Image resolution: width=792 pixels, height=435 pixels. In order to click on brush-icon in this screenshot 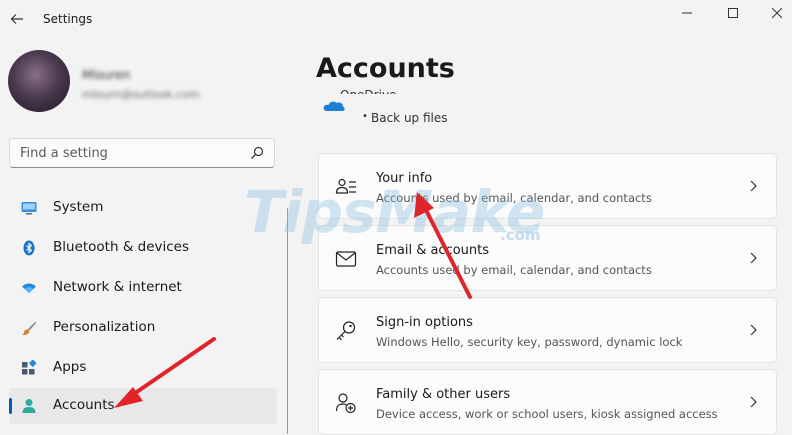, I will do `click(29, 328)`.